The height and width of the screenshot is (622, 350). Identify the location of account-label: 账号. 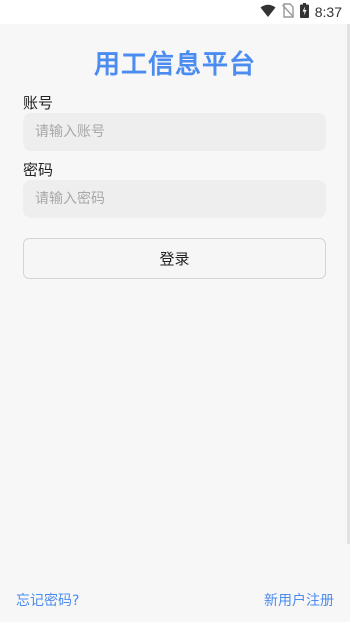
(38, 103).